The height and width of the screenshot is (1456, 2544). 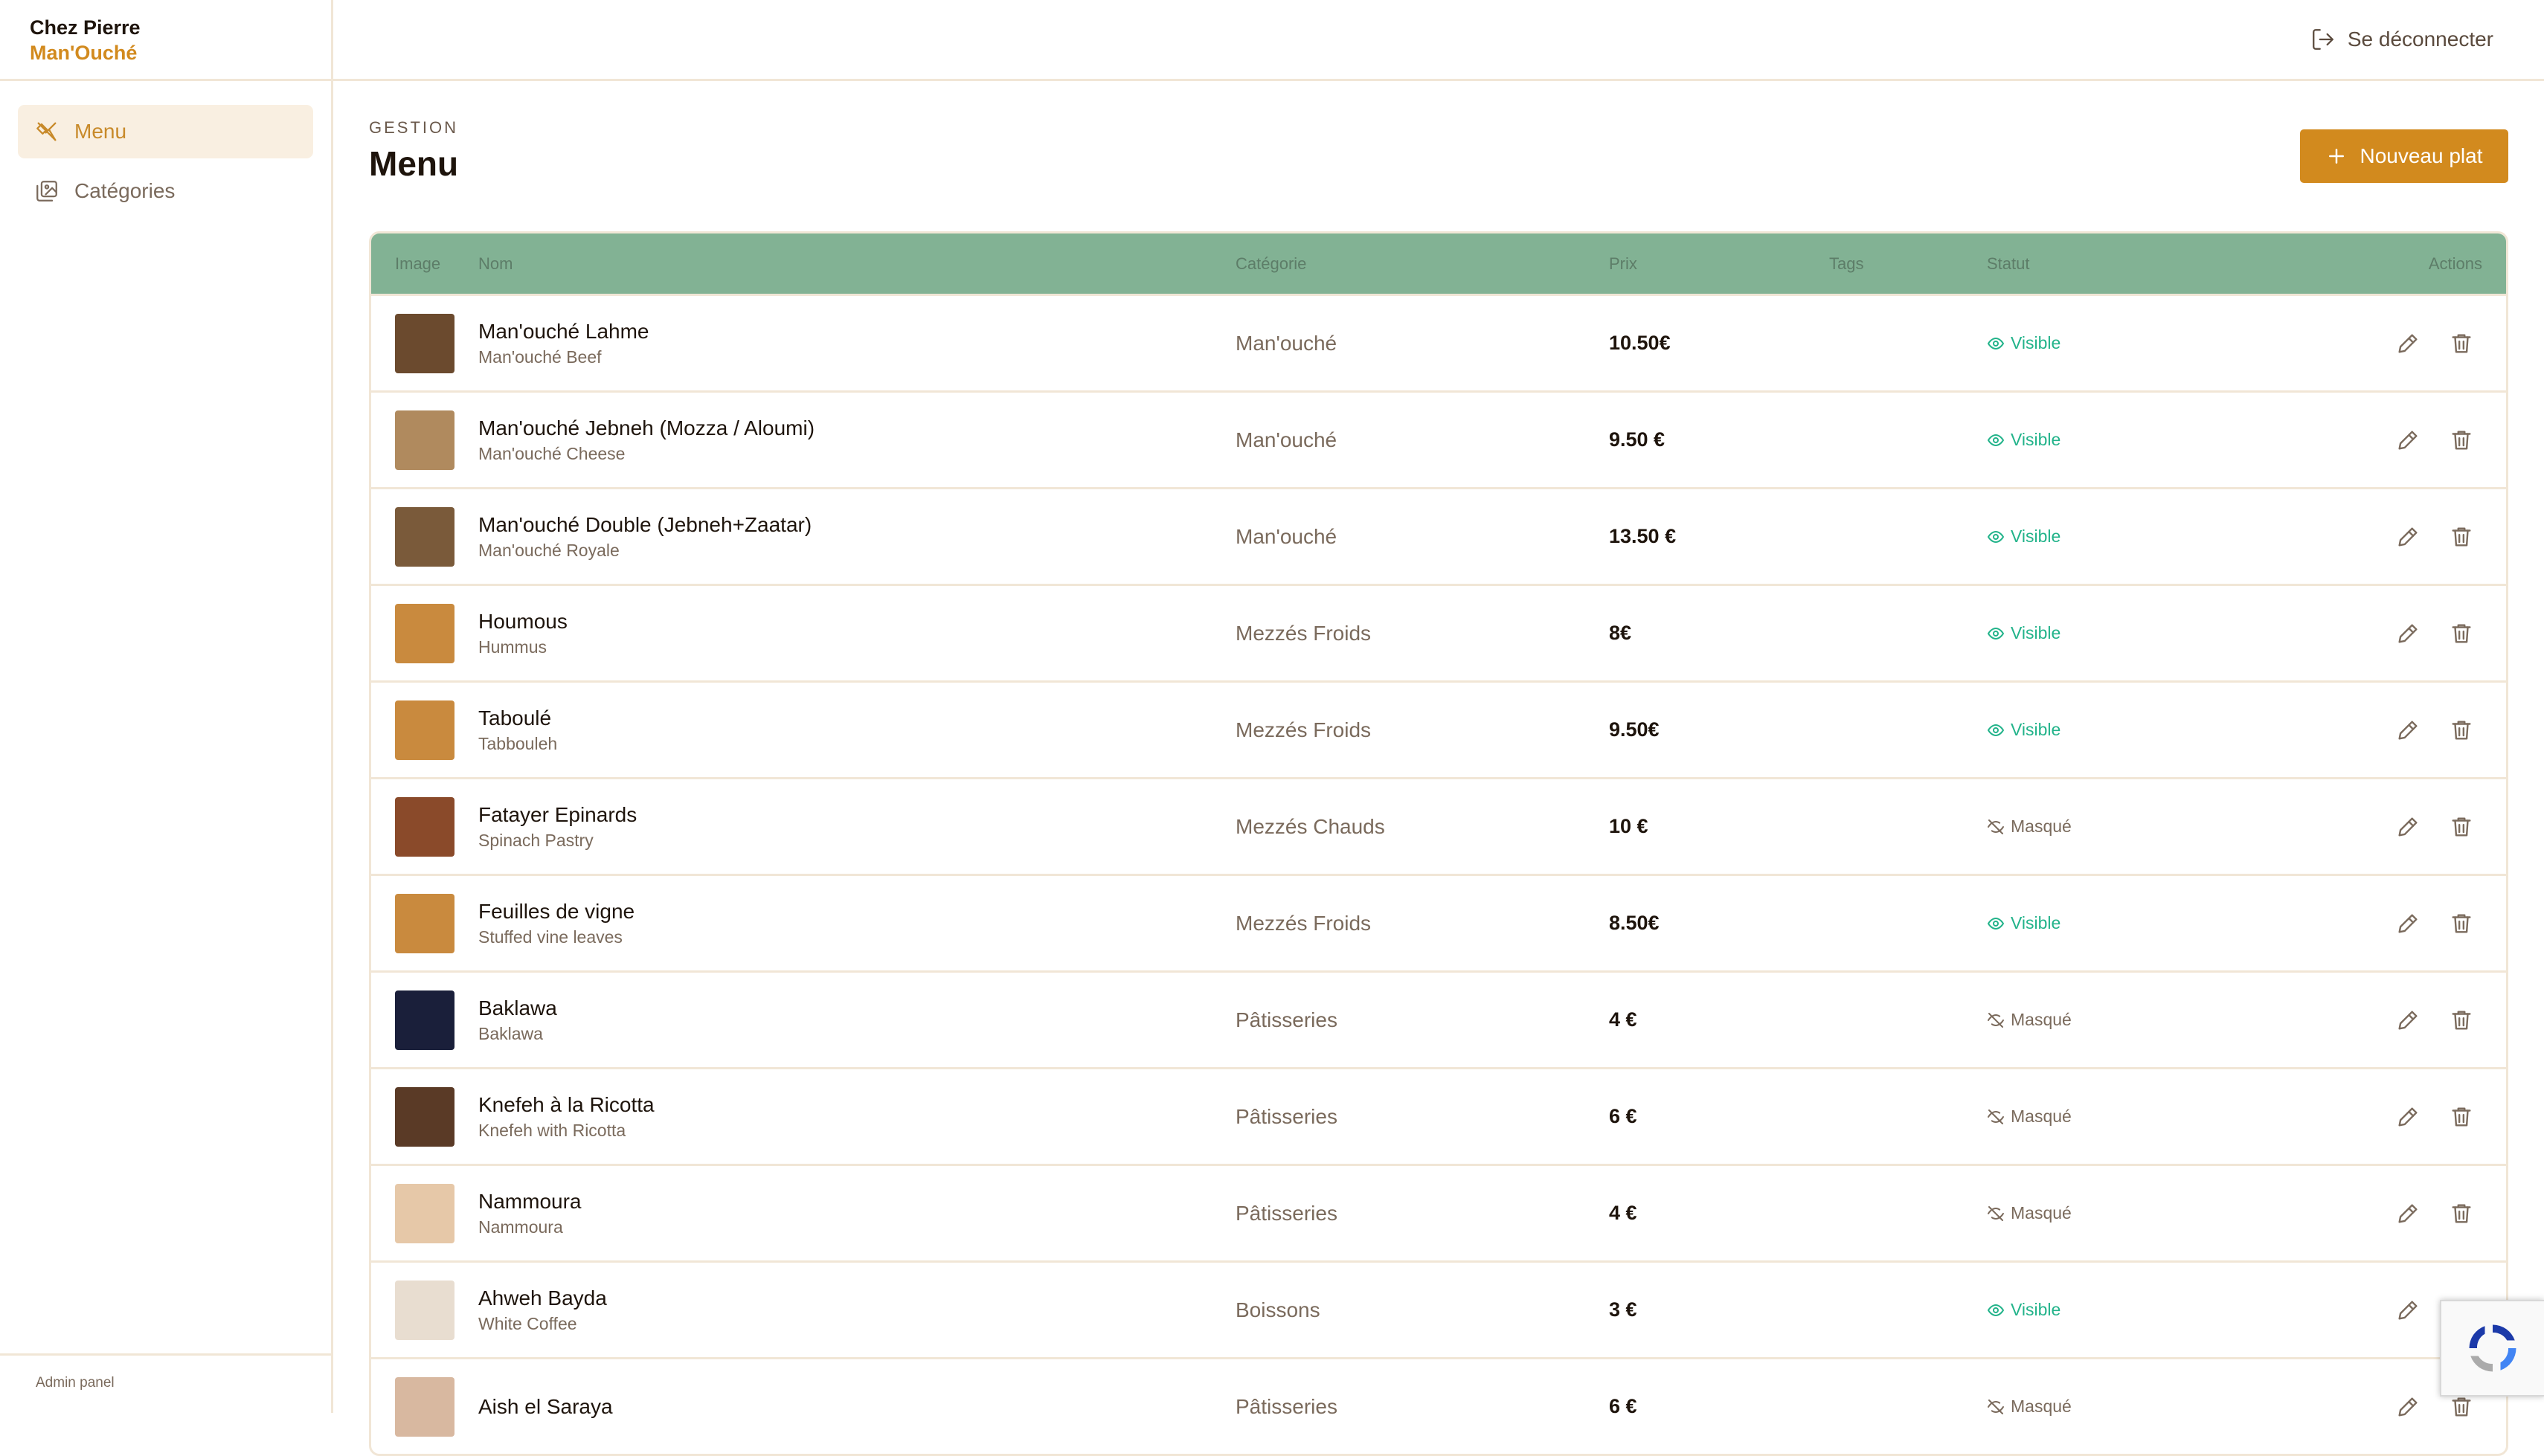 What do you see at coordinates (1286, 439) in the screenshot?
I see `dish-category: Man'ouché` at bounding box center [1286, 439].